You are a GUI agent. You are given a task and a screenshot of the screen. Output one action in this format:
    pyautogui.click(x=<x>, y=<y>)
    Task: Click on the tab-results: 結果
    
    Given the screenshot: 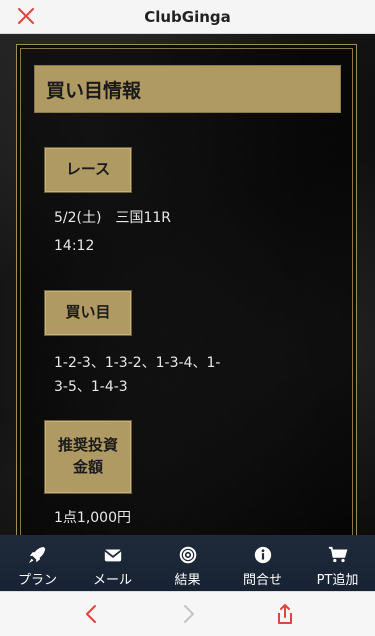 What is the action you would take?
    pyautogui.click(x=188, y=566)
    